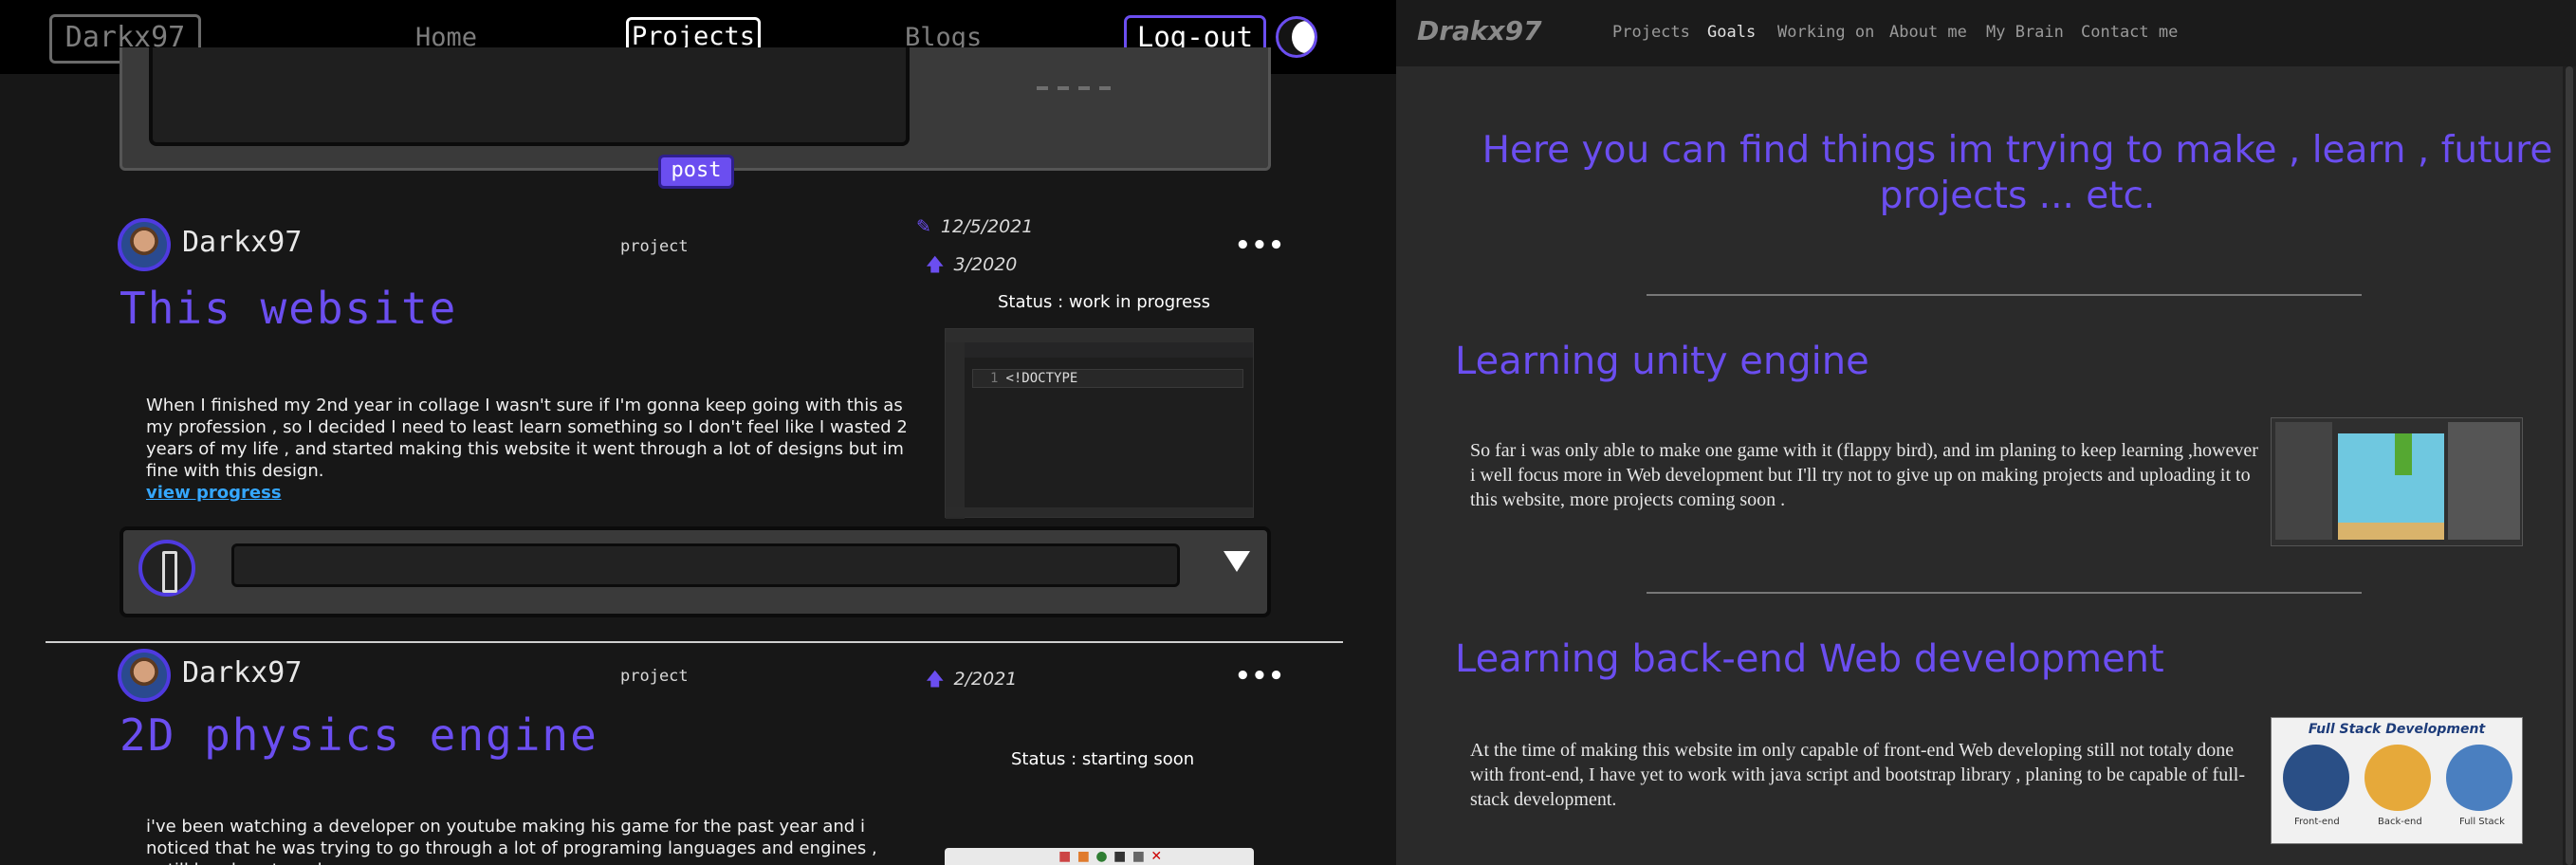 The height and width of the screenshot is (865, 2576). Describe the element at coordinates (529, 96) in the screenshot. I see `post-editor-textarea` at that location.